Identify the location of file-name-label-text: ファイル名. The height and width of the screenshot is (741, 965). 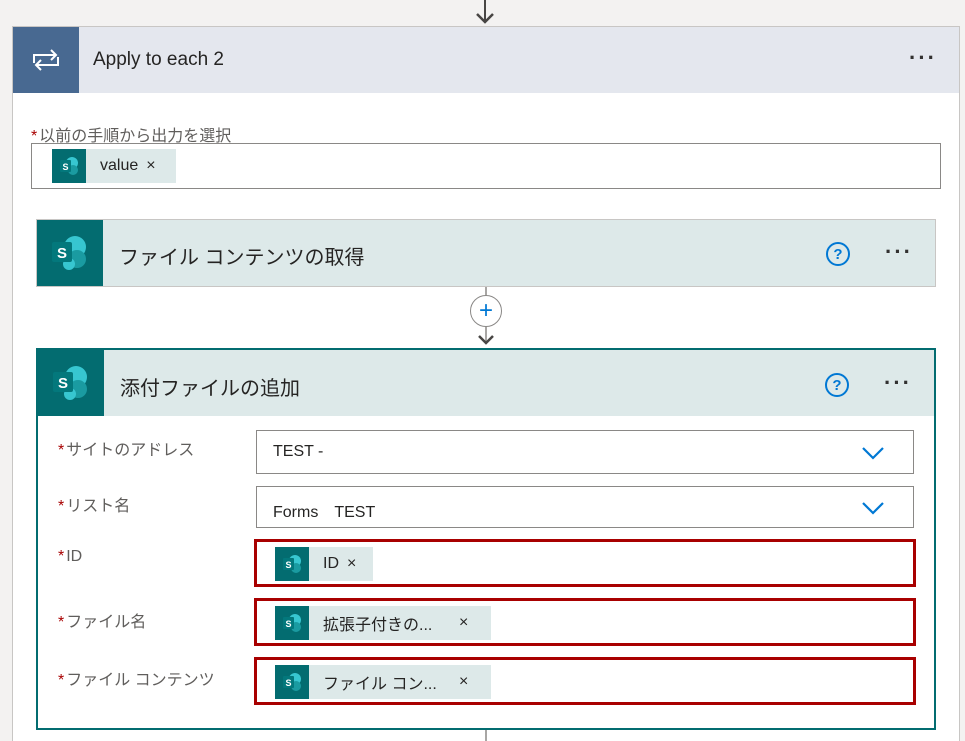
(106, 622).